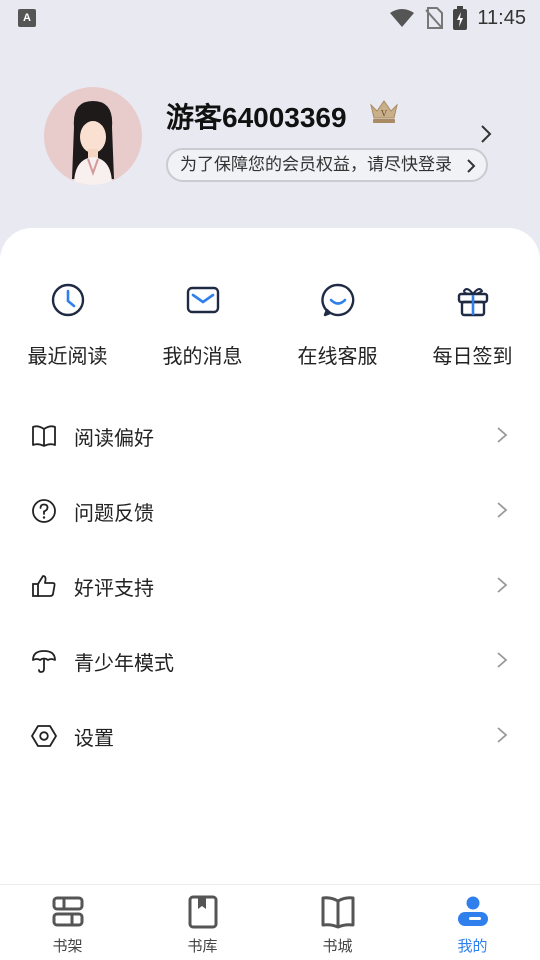 This screenshot has height=960, width=540. What do you see at coordinates (202, 300) in the screenshot?
I see `envelope-icon` at bounding box center [202, 300].